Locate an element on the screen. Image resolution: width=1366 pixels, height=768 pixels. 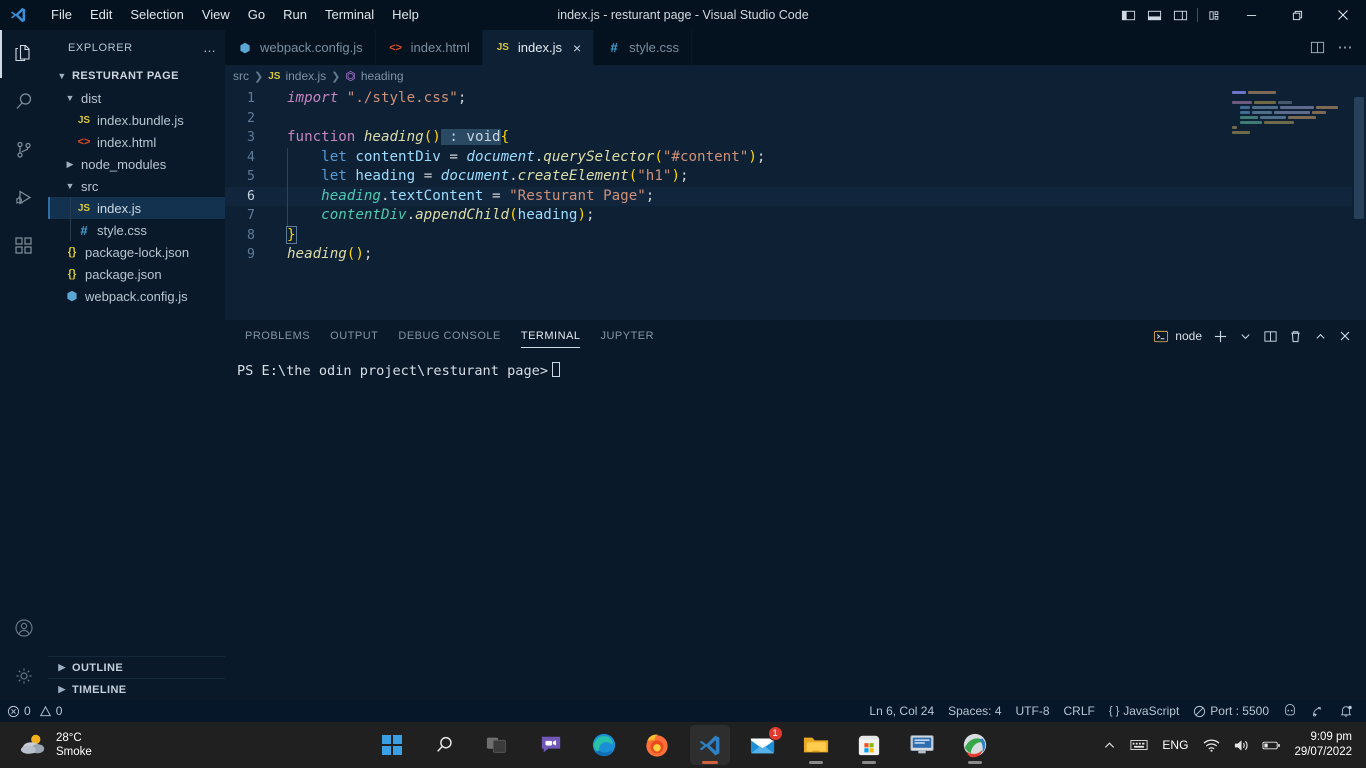
taskbar-start-button is located at coordinates (392, 745).